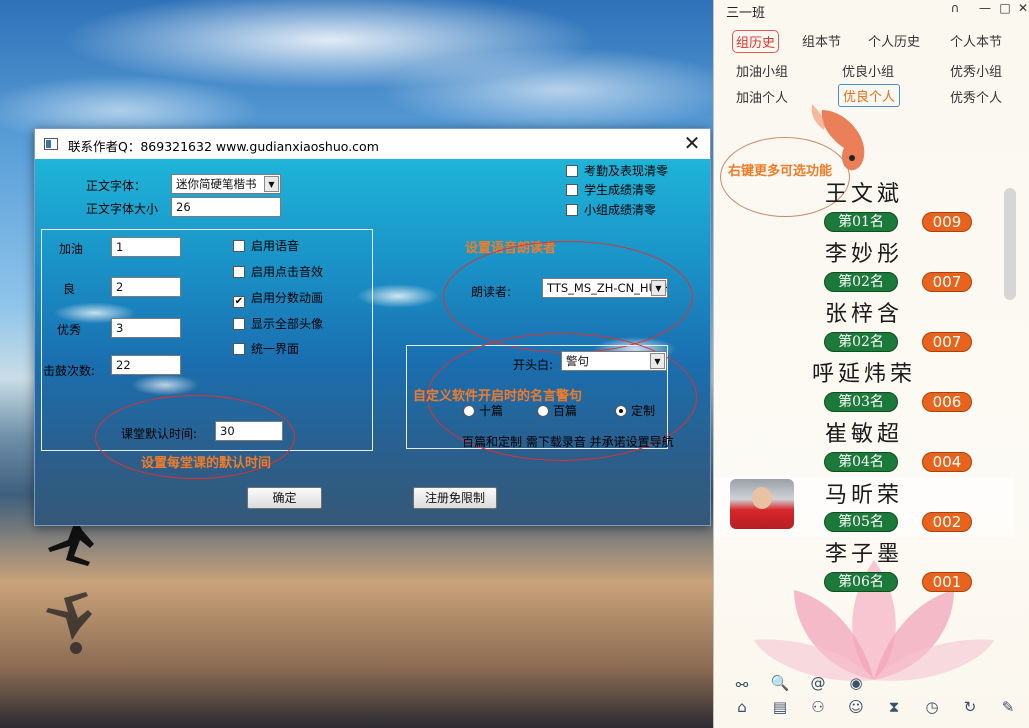 This screenshot has width=1029, height=728. Describe the element at coordinates (557, 410) in the screenshot. I see `radio-hundred: 百篇` at that location.